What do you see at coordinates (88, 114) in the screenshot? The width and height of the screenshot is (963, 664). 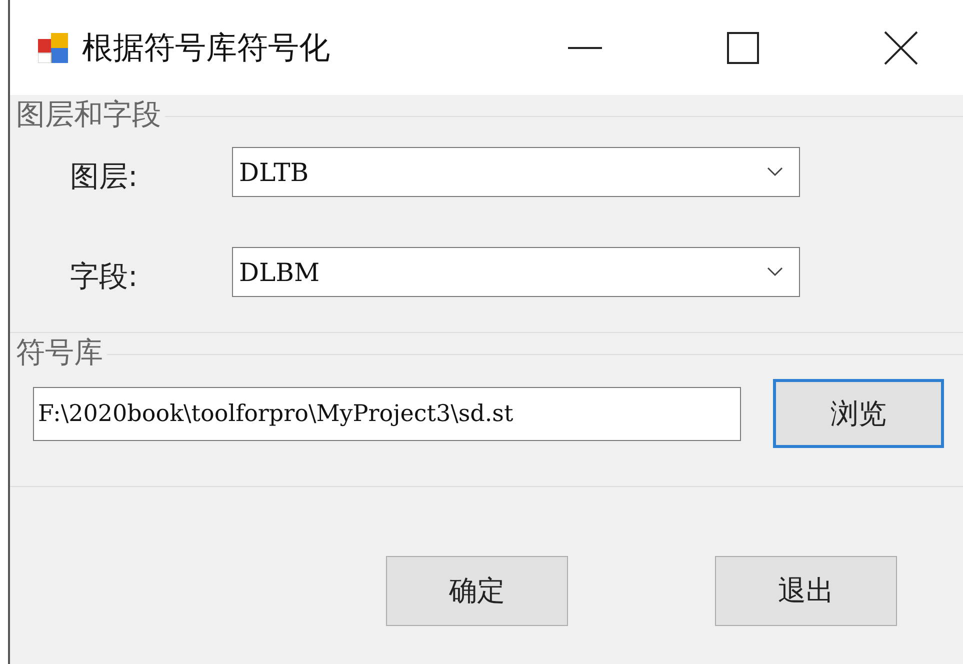 I see `group-title: 图层和字段` at bounding box center [88, 114].